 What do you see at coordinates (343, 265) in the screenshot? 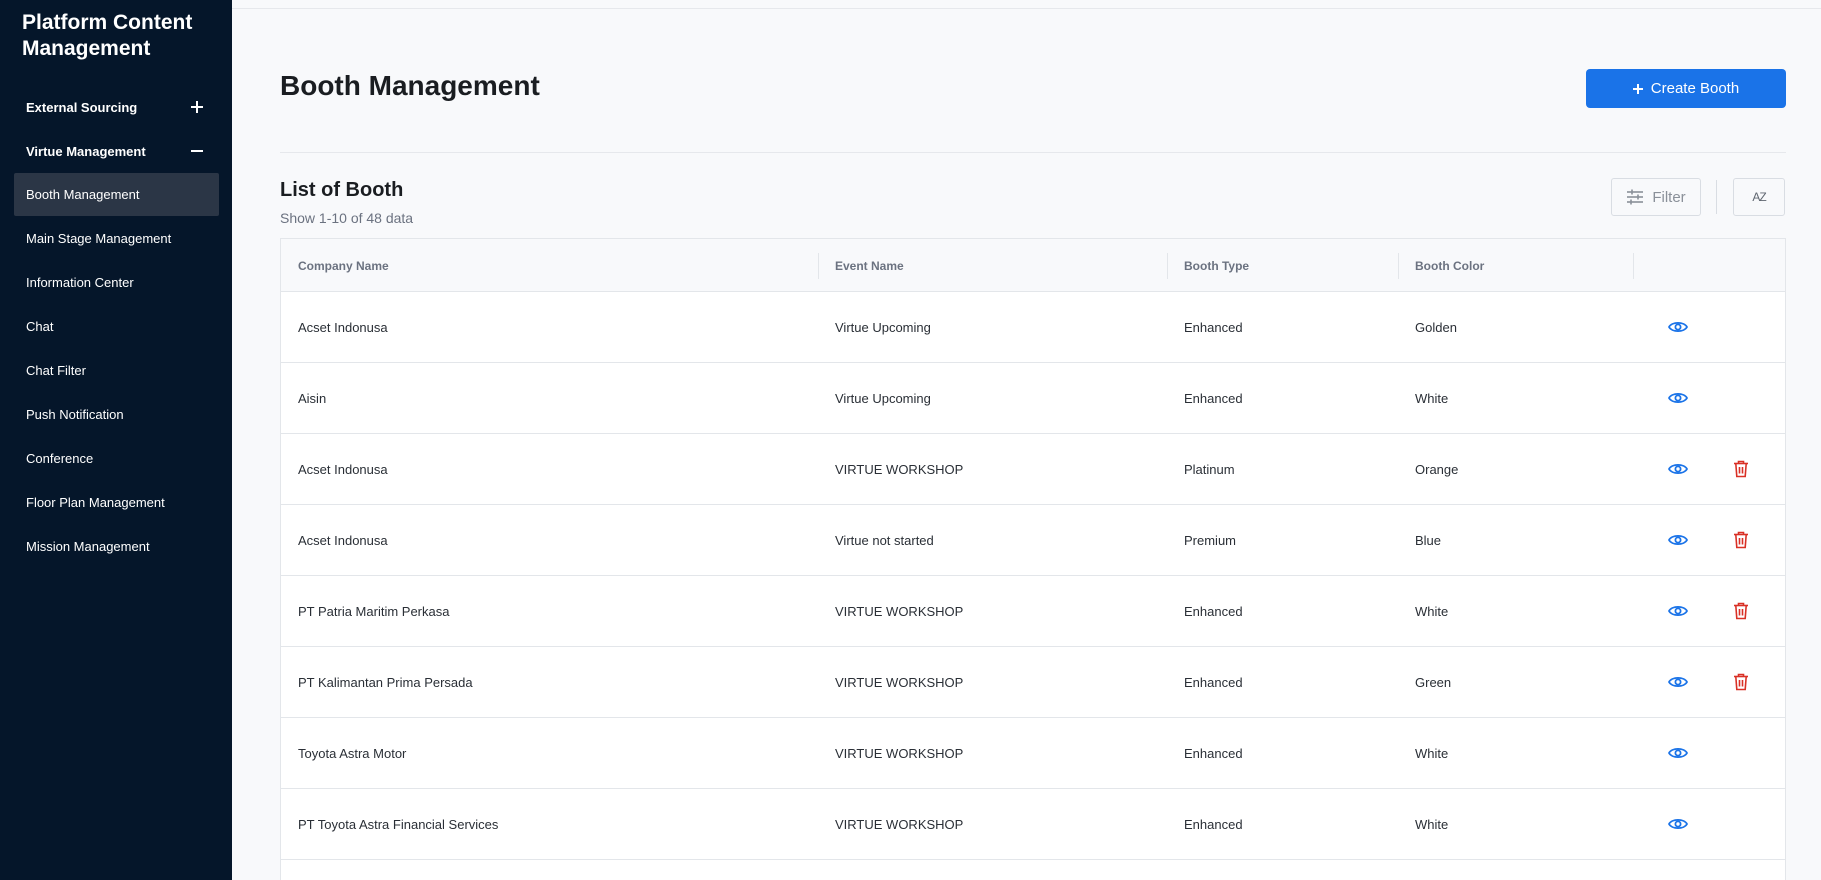
I see `column-header-company-name: Company Name` at bounding box center [343, 265].